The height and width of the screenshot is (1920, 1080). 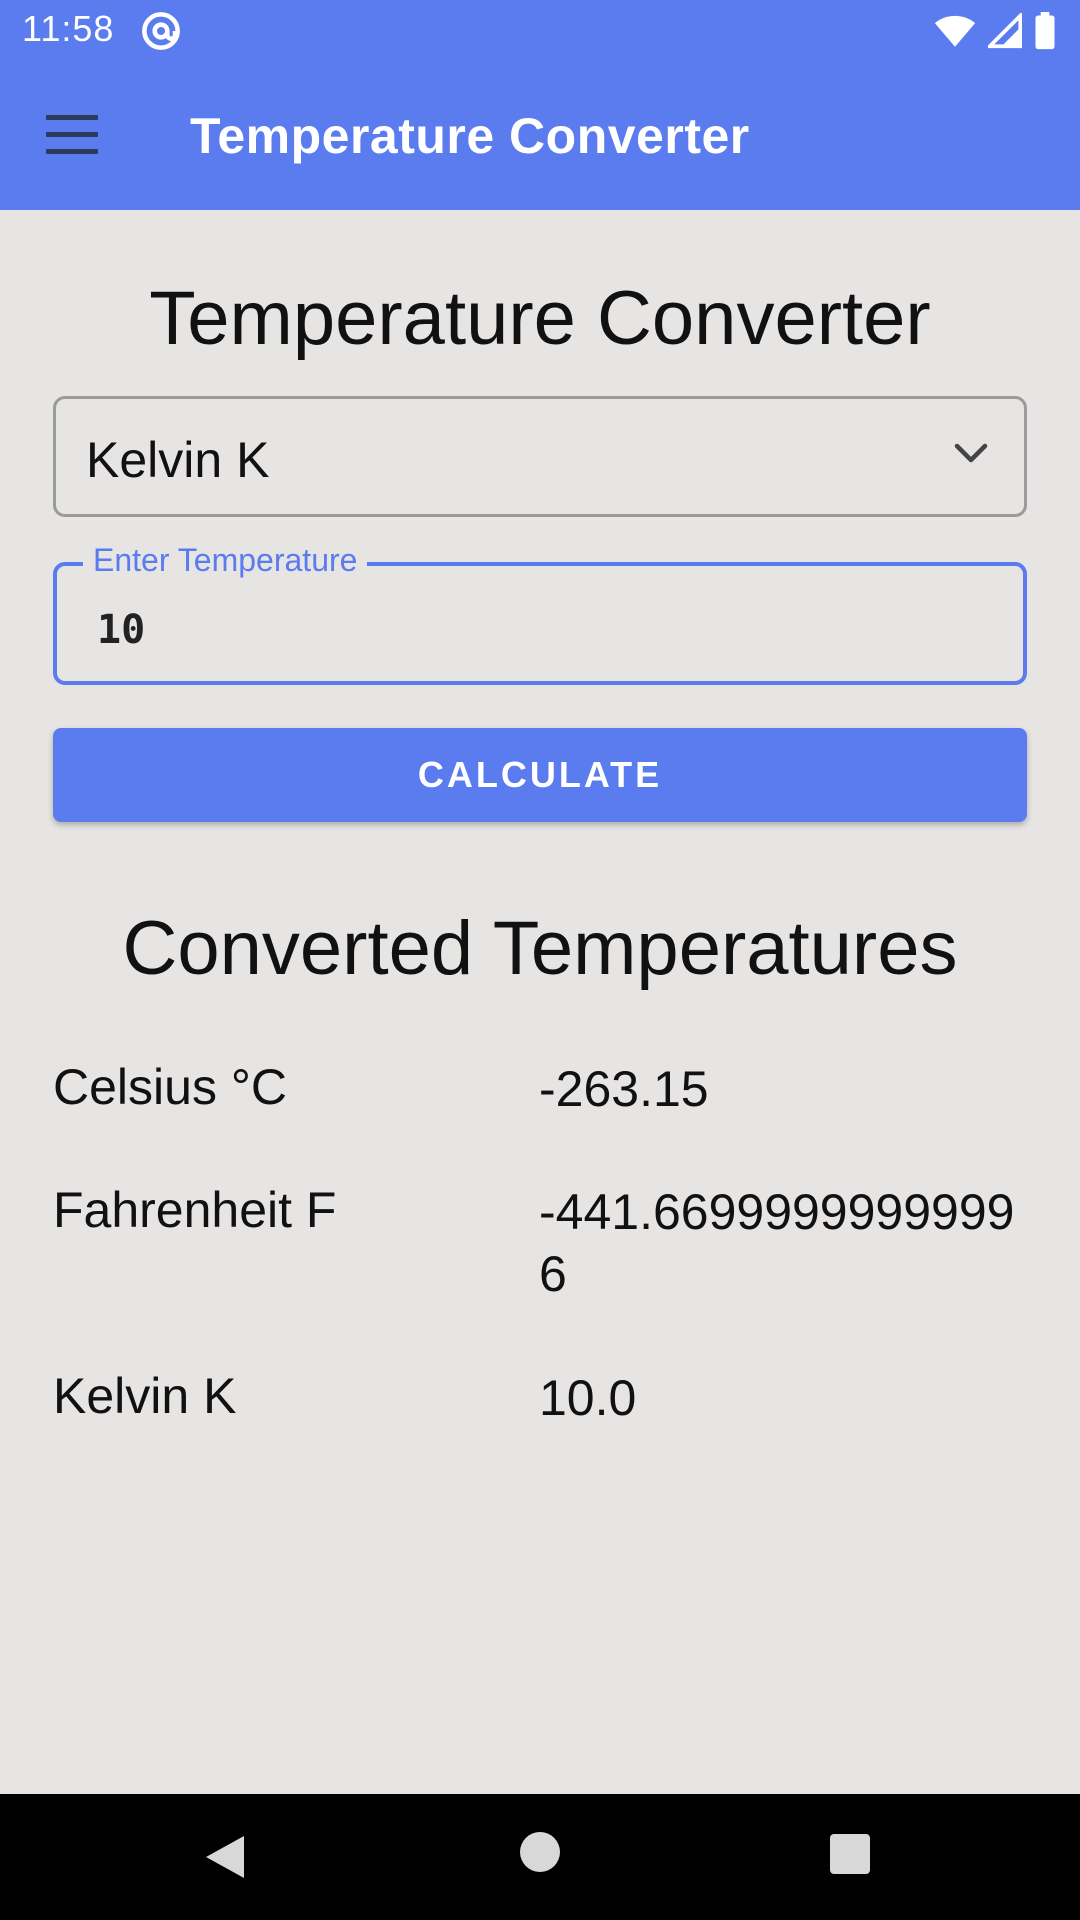 What do you see at coordinates (72, 135) in the screenshot?
I see `hamburger-menu-icon` at bounding box center [72, 135].